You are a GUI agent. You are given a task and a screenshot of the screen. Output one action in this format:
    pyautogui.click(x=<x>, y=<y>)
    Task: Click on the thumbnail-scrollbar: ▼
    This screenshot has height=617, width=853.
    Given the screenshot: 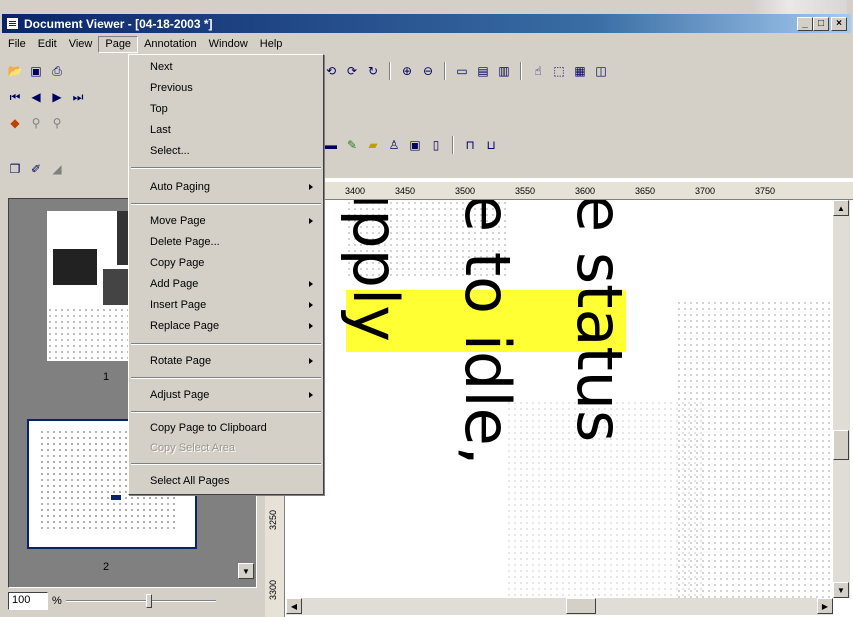 What is the action you would take?
    pyautogui.click(x=246, y=573)
    